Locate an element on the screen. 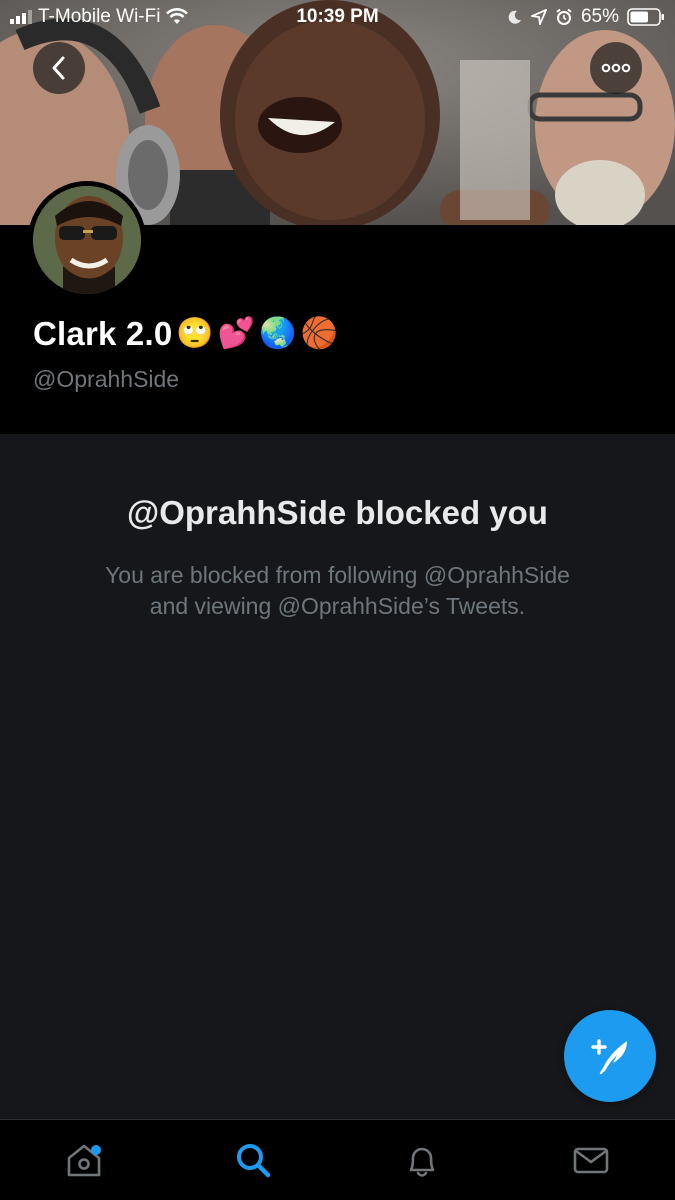  back-button is located at coordinates (59, 68).